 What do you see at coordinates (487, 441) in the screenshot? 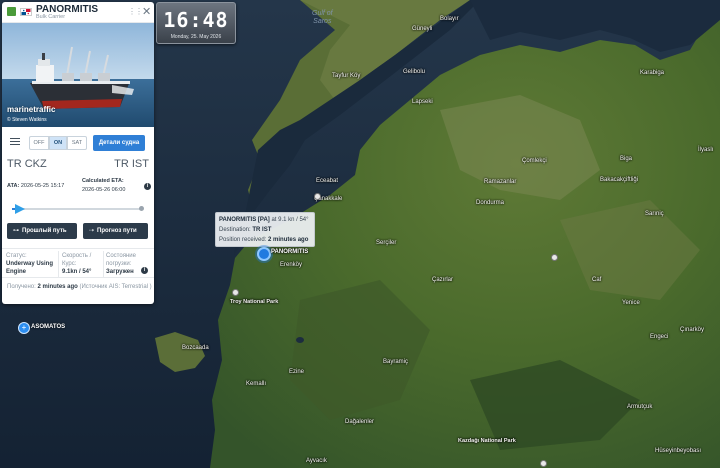
I see `park-label: Kazdağı National Park` at bounding box center [487, 441].